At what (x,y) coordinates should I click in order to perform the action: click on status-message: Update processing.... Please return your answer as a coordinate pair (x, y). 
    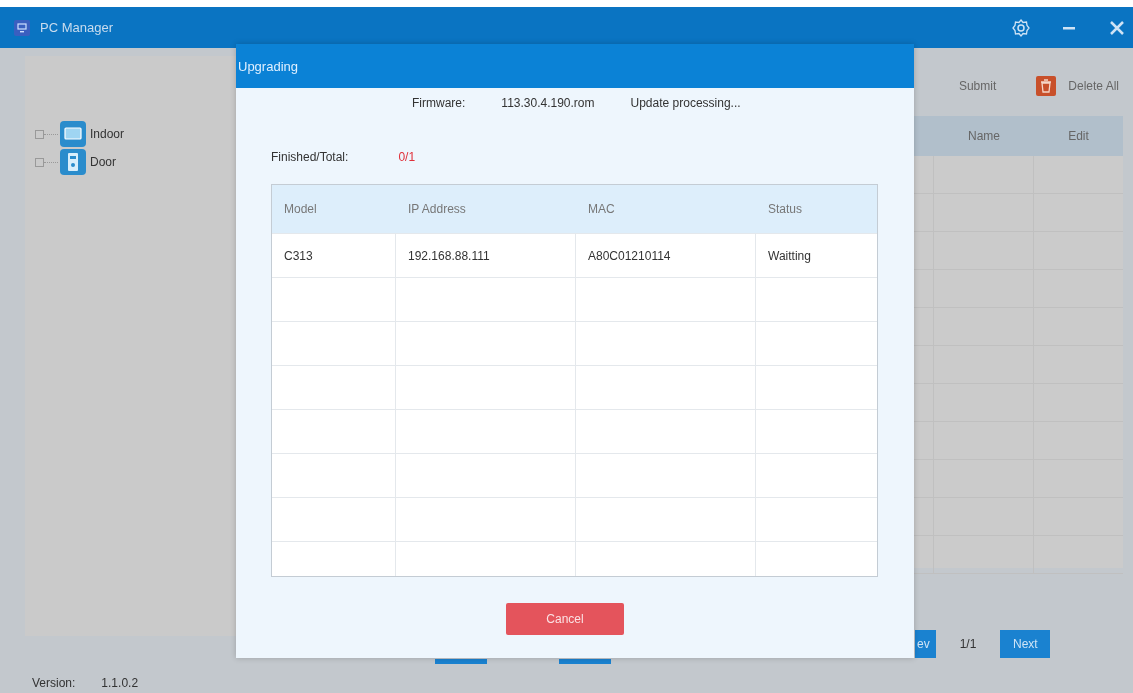
    Looking at the image, I should click on (685, 103).